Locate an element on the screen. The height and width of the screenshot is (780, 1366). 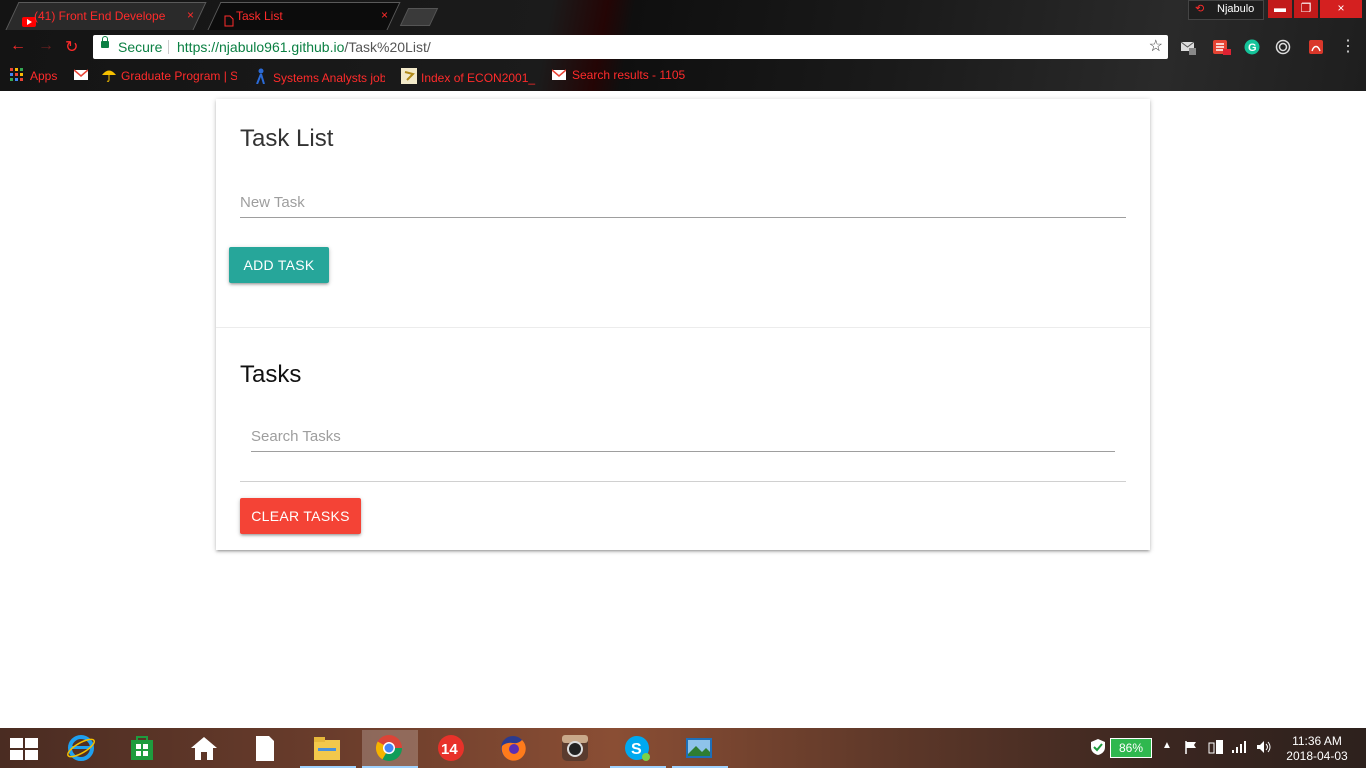
fingerprint-icon is located at coordinates (1283, 47).